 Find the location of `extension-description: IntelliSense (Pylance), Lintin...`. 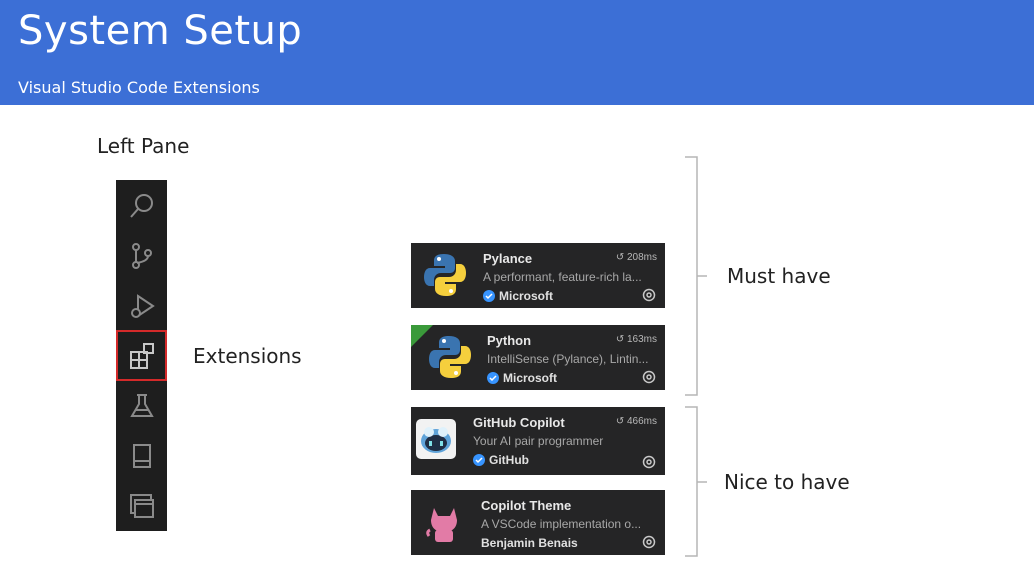

extension-description: IntelliSense (Pylance), Lintin... is located at coordinates (568, 359).